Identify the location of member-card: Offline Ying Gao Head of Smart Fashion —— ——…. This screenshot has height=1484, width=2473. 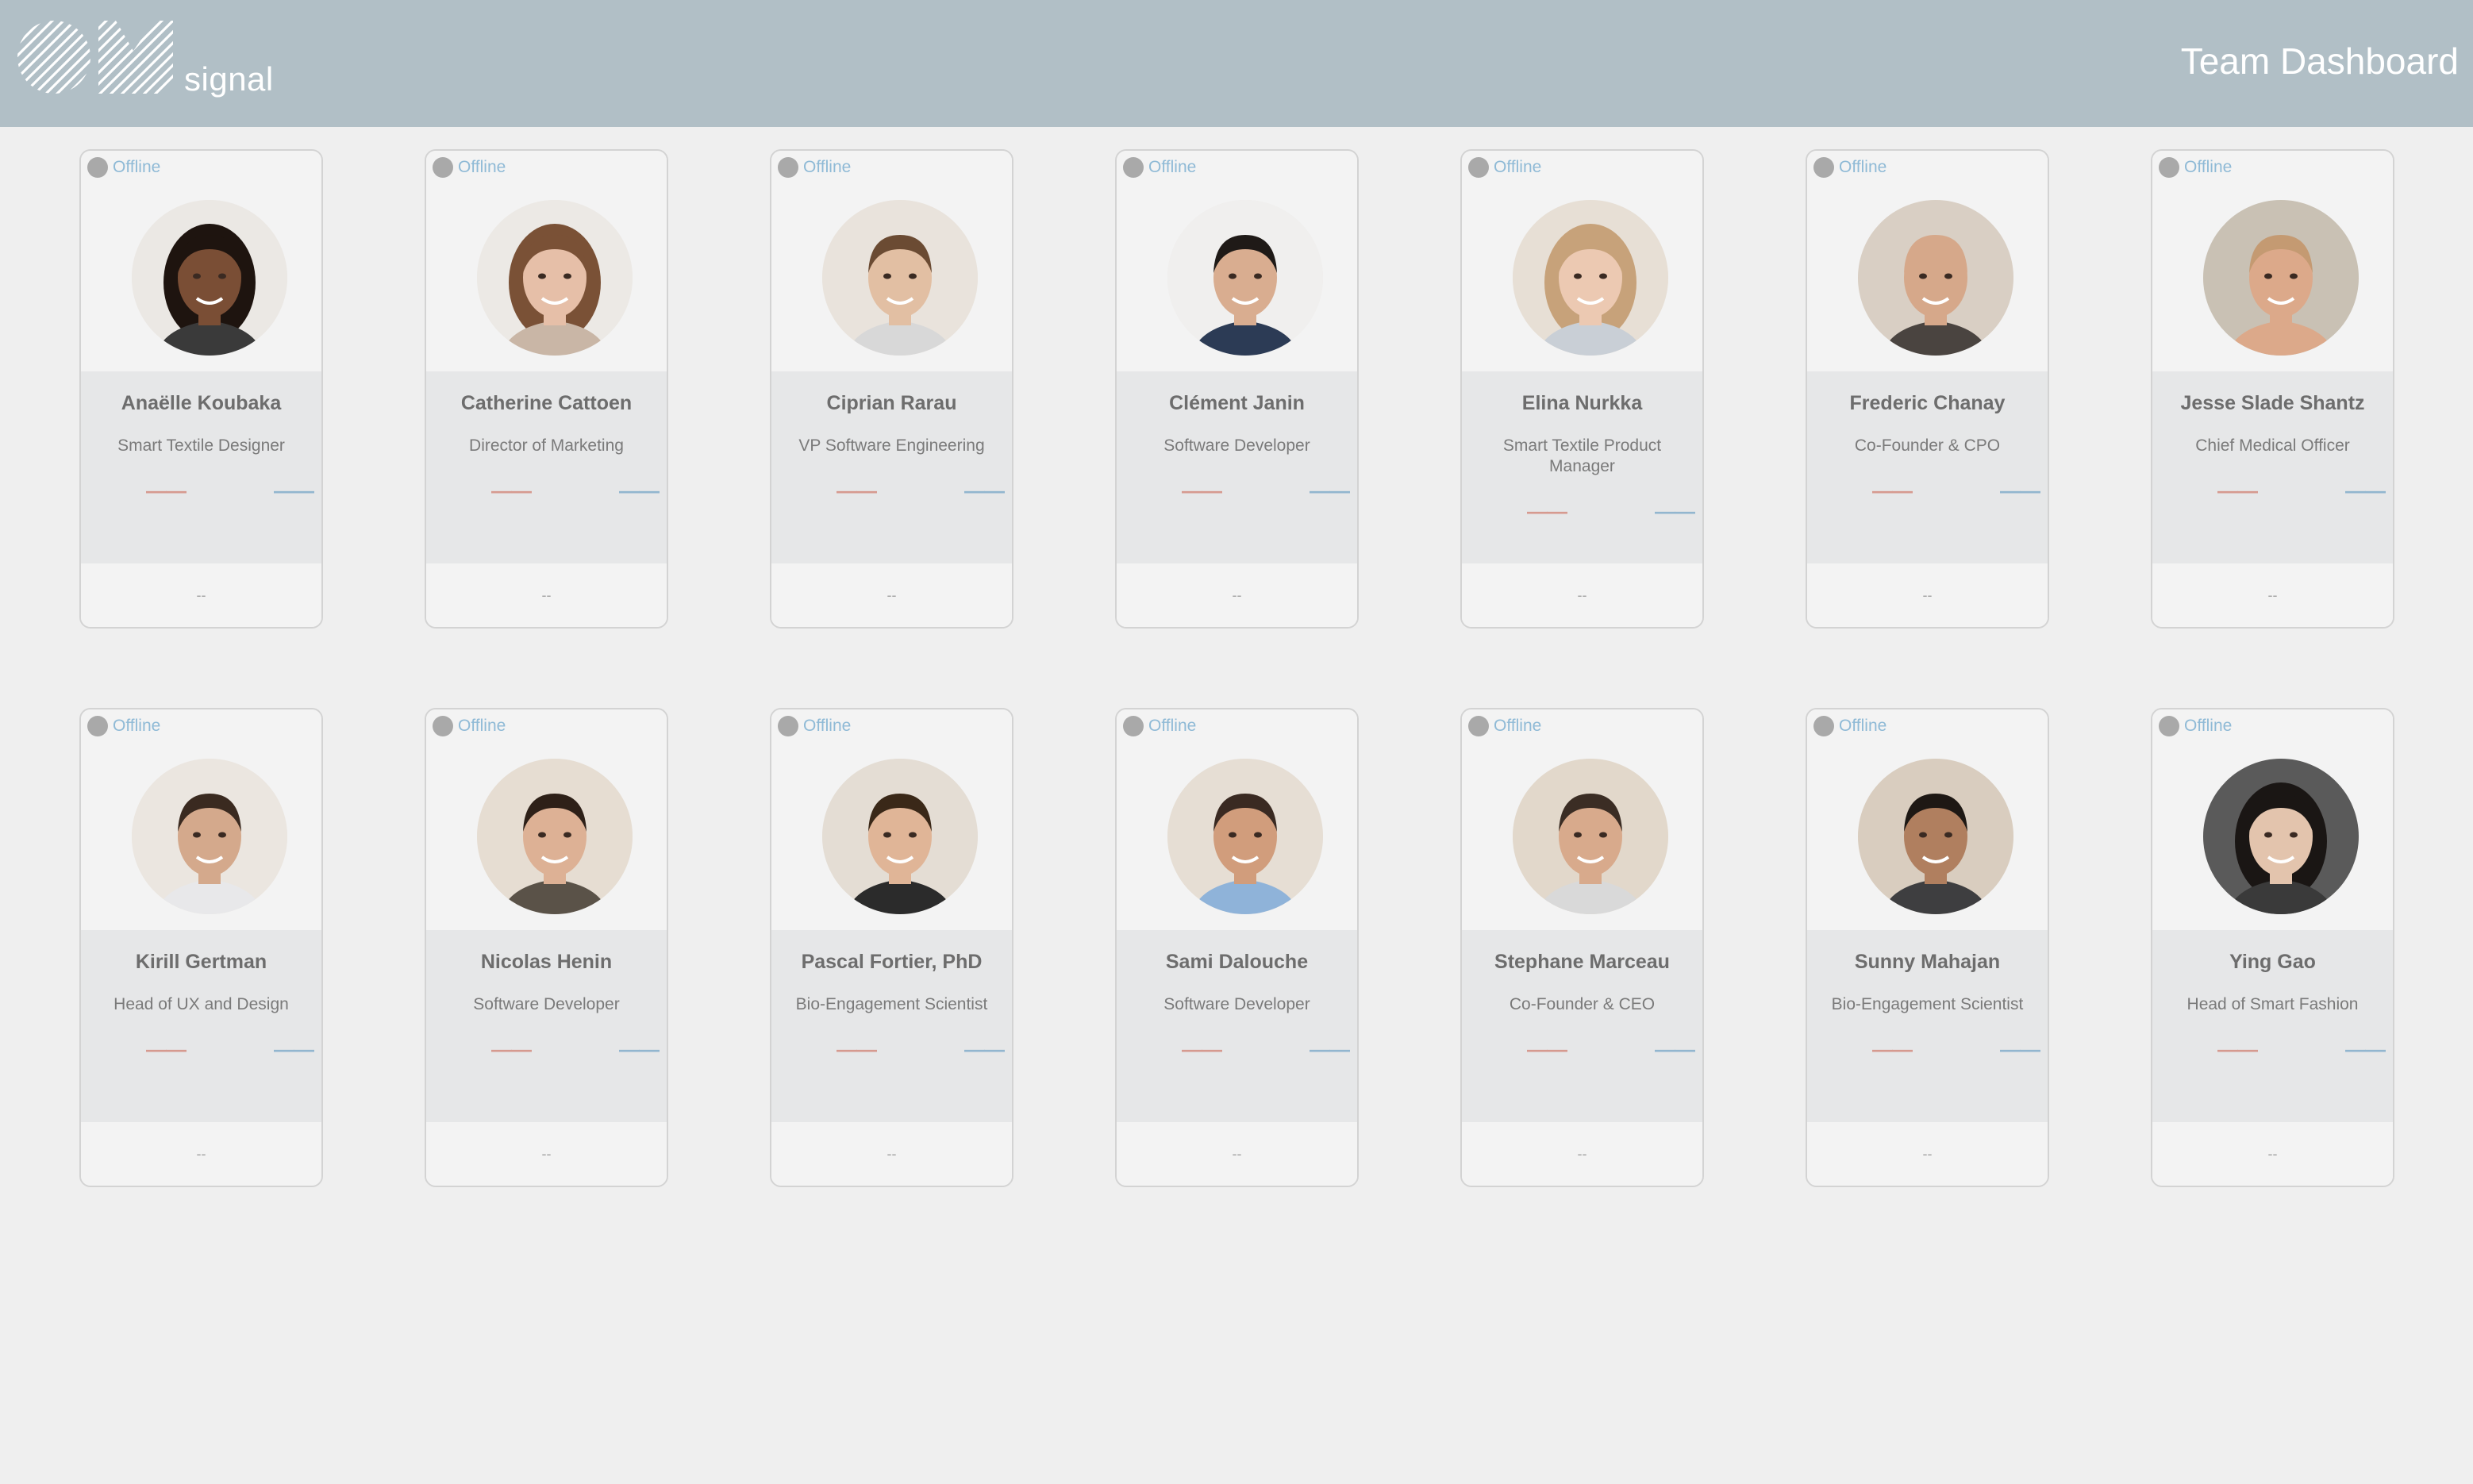
(2272, 947).